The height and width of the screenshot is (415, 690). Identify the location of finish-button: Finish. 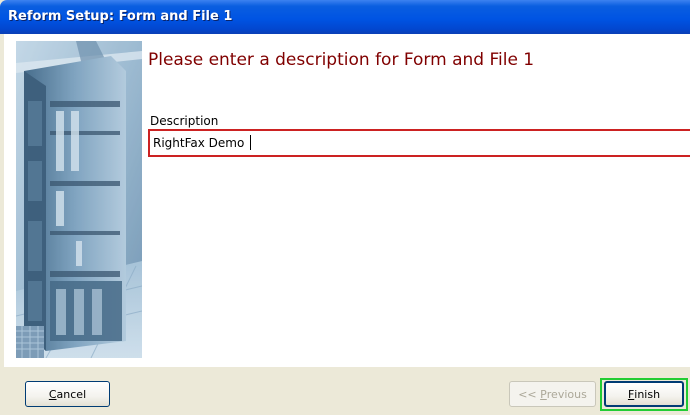
(644, 394).